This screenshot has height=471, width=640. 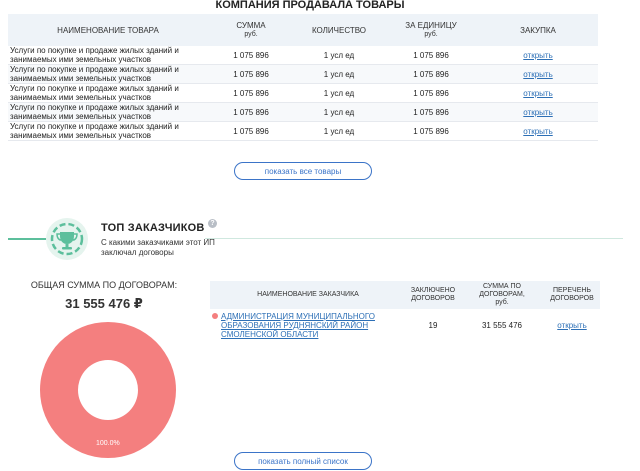 What do you see at coordinates (433, 295) in the screenshot?
I see `col-header-contracts: ЗАКЛЮЧЕНО ДОГОВОРОВ` at bounding box center [433, 295].